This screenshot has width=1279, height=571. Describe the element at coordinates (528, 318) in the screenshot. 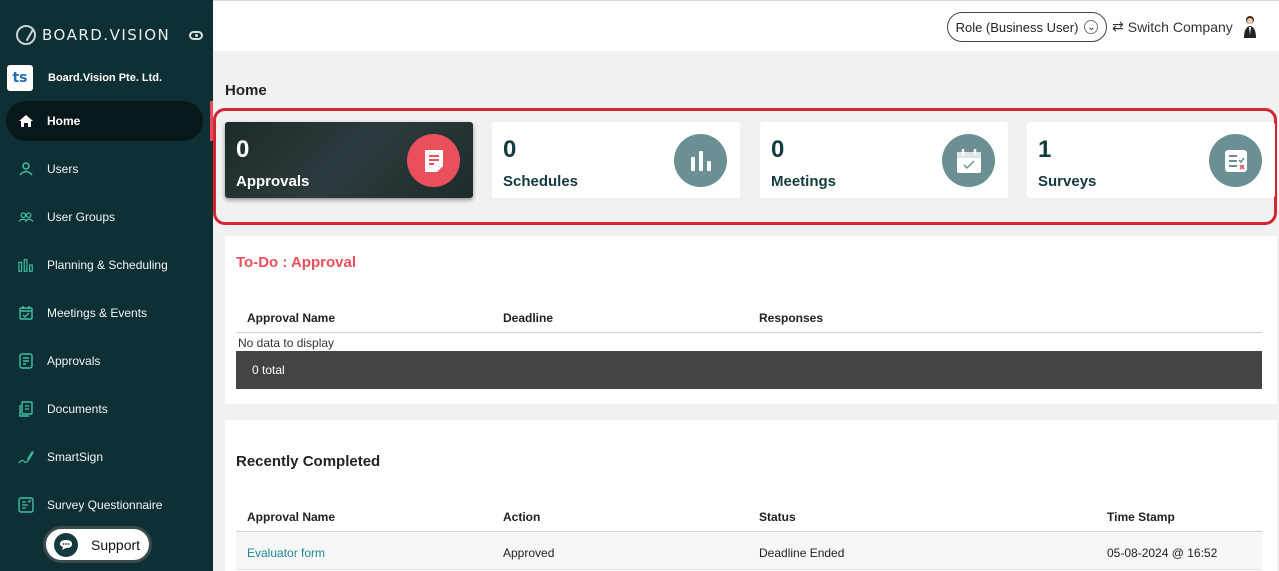

I see `column-header: Deadline` at that location.